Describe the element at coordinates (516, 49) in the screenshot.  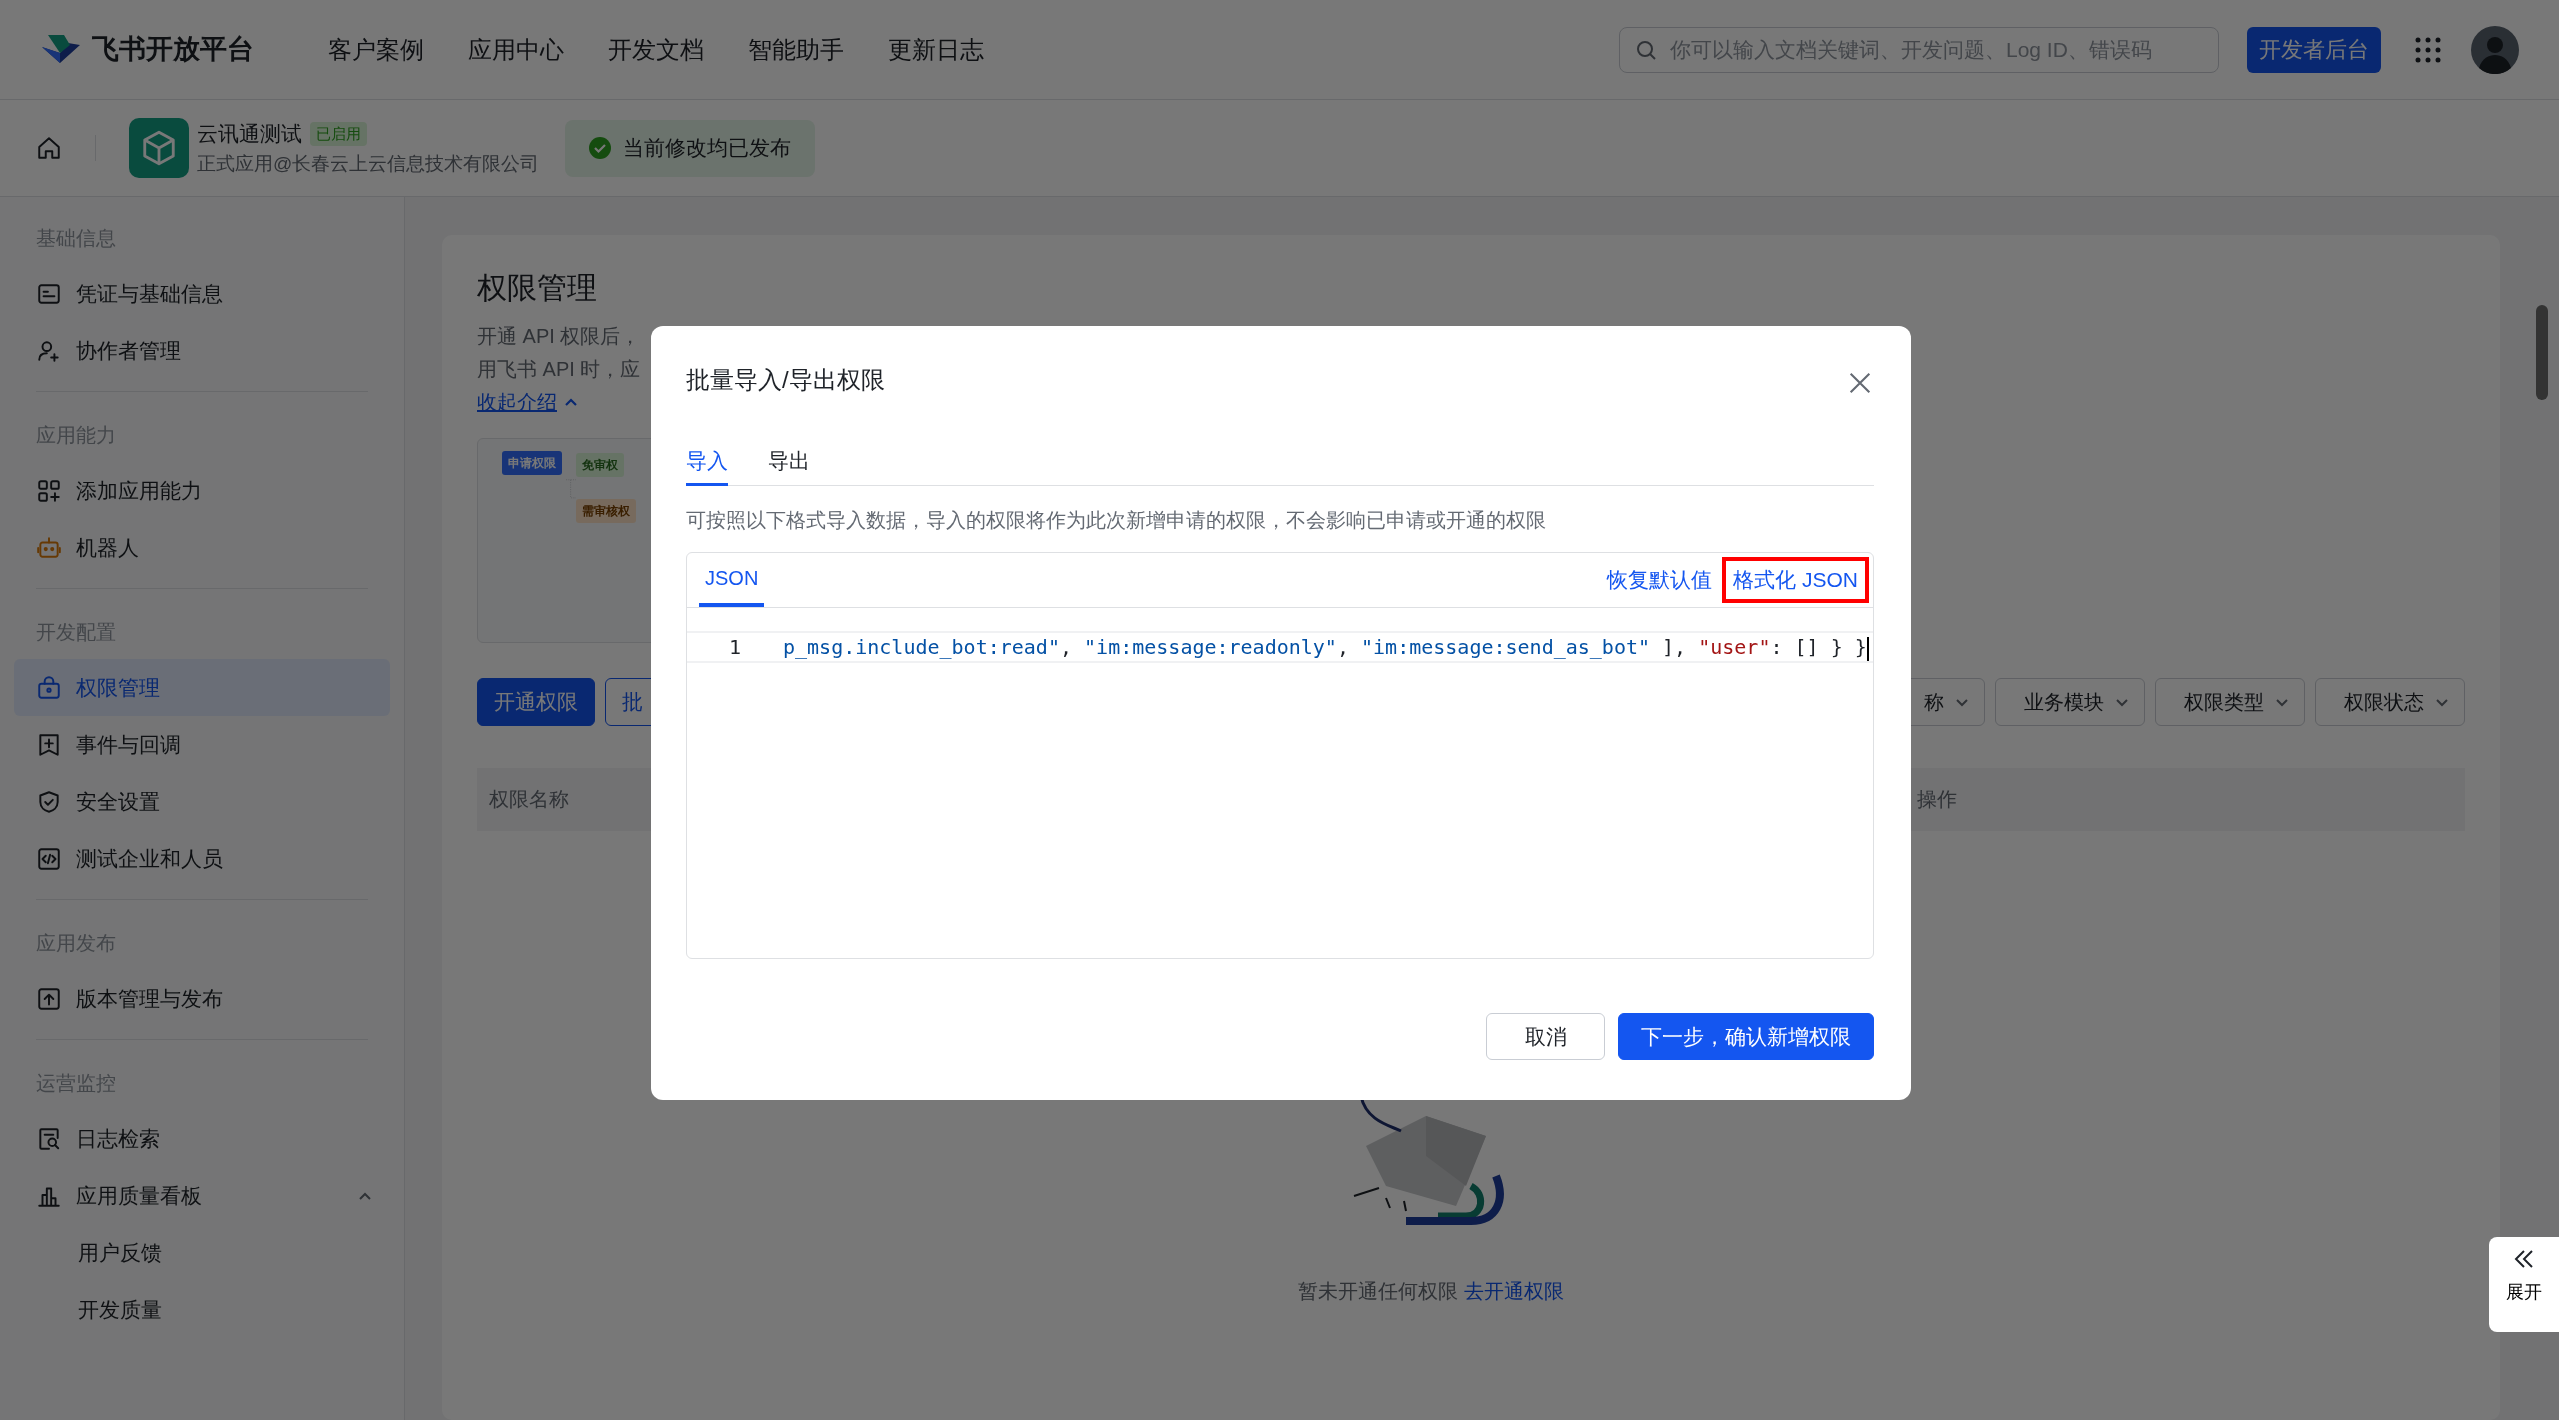
I see `nav-link: 应用中心` at that location.